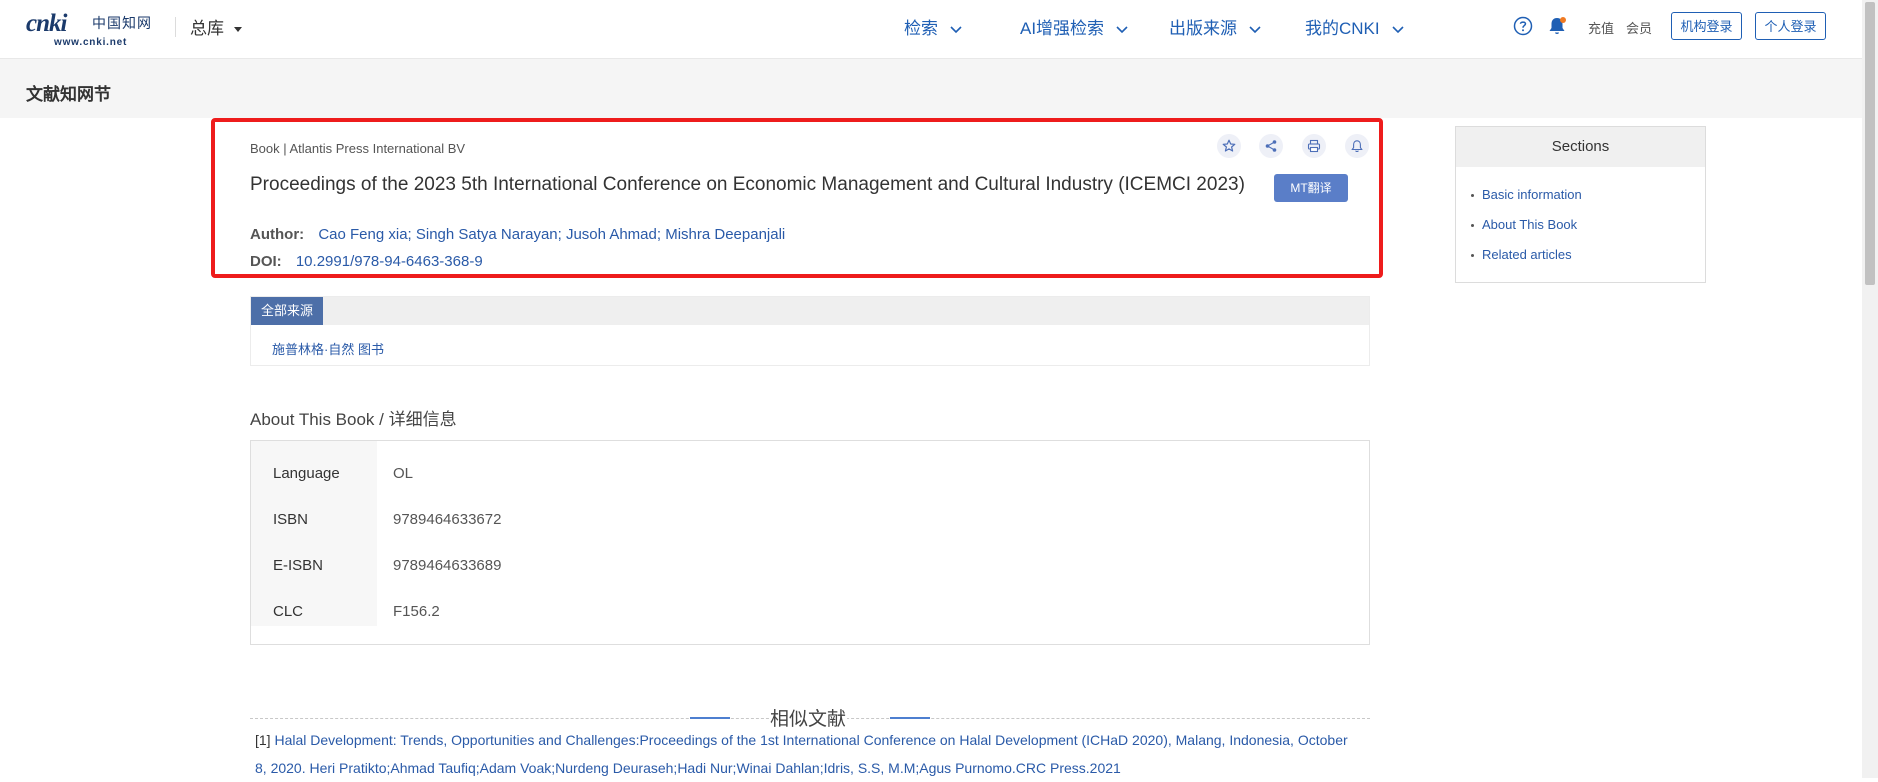 This screenshot has width=1878, height=782. I want to click on library-dropdown: 总库, so click(216, 26).